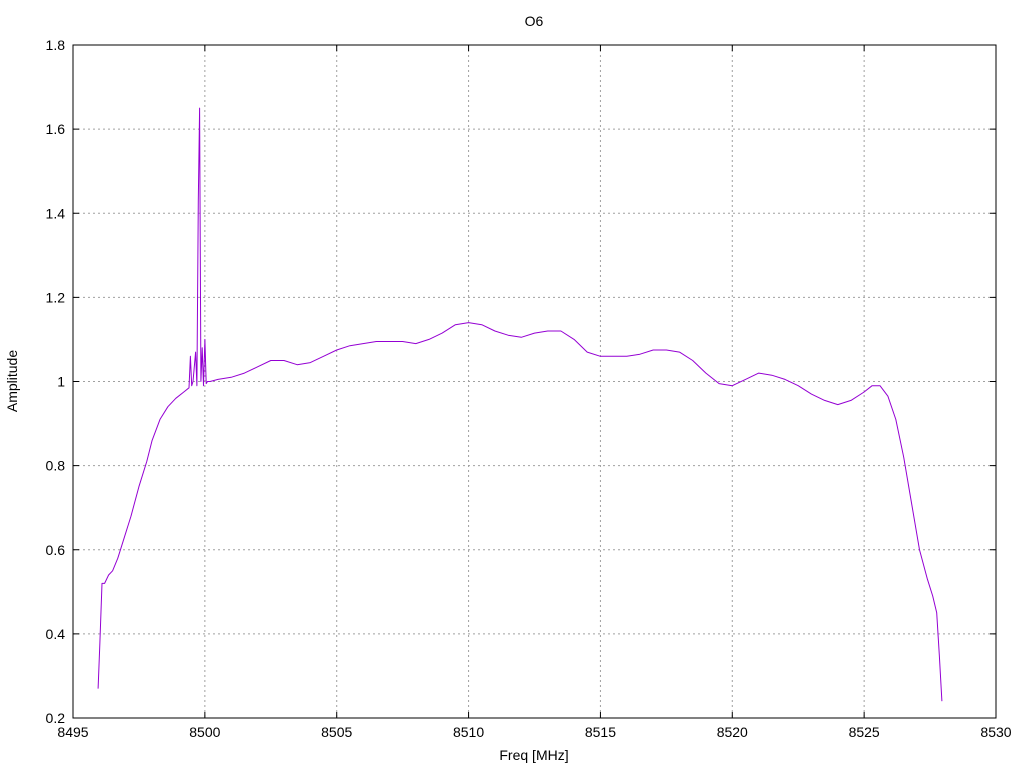 The height and width of the screenshot is (768, 1024). What do you see at coordinates (533, 755) in the screenshot?
I see `x-axis-label: Freq [MHz]` at bounding box center [533, 755].